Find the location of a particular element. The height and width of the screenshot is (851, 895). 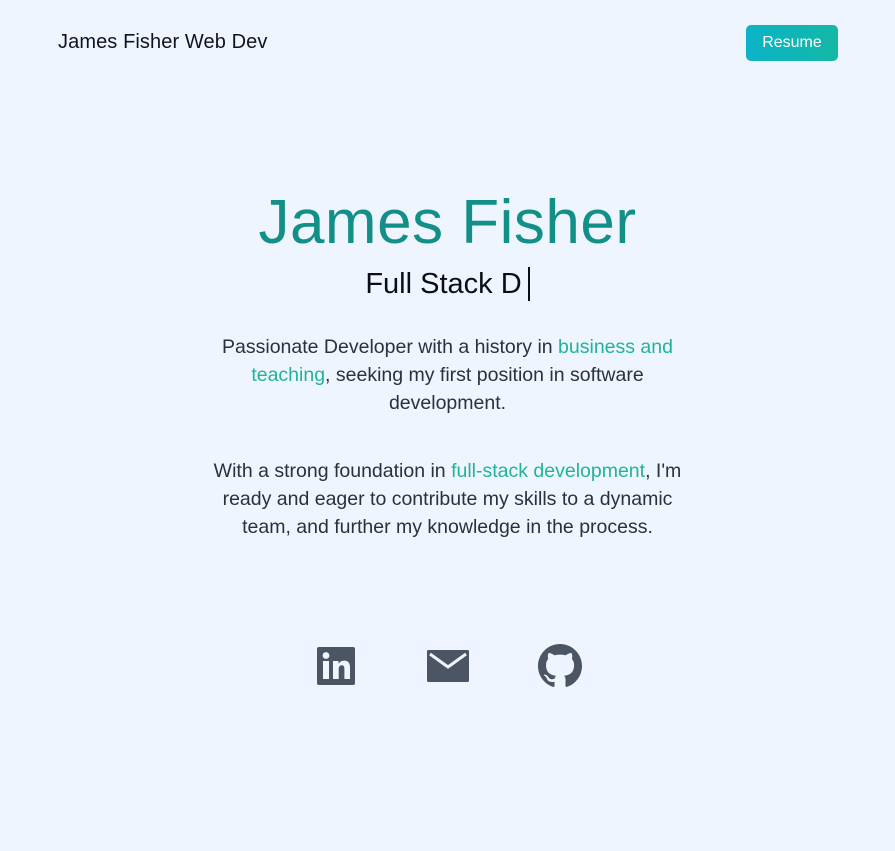

intro-2-highlight: full-stack development is located at coordinates (548, 471).